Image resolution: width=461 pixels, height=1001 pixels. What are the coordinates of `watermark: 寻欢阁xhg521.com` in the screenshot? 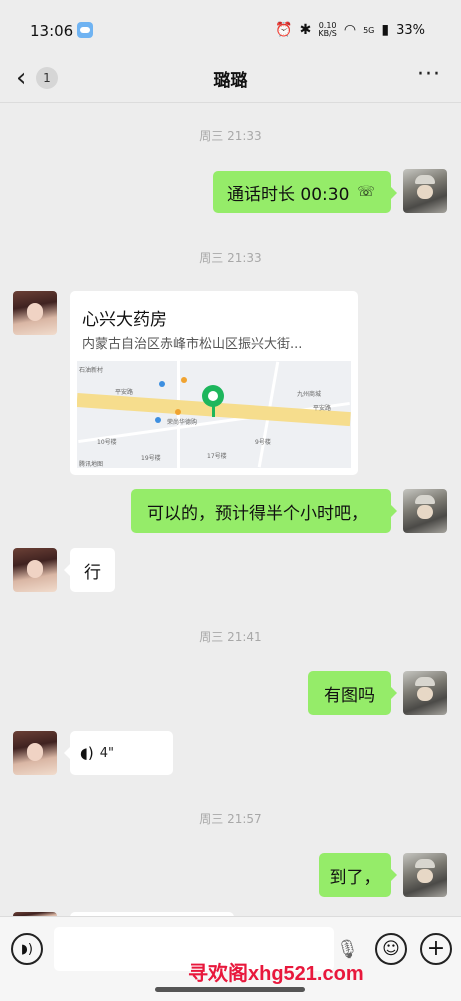 It's located at (276, 974).